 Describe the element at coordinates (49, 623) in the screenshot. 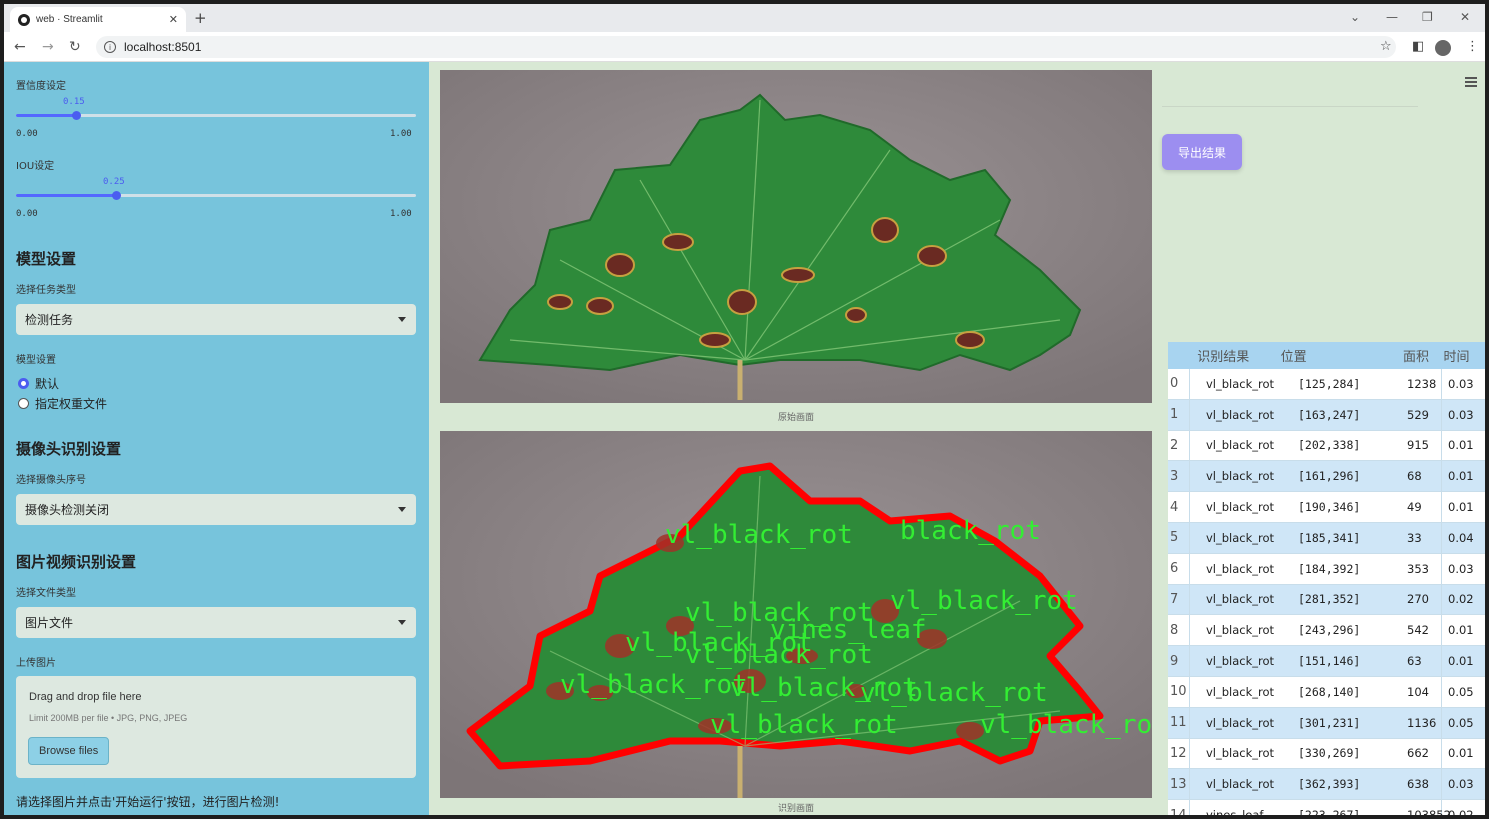

I see `file-type-value: 图片文件` at that location.